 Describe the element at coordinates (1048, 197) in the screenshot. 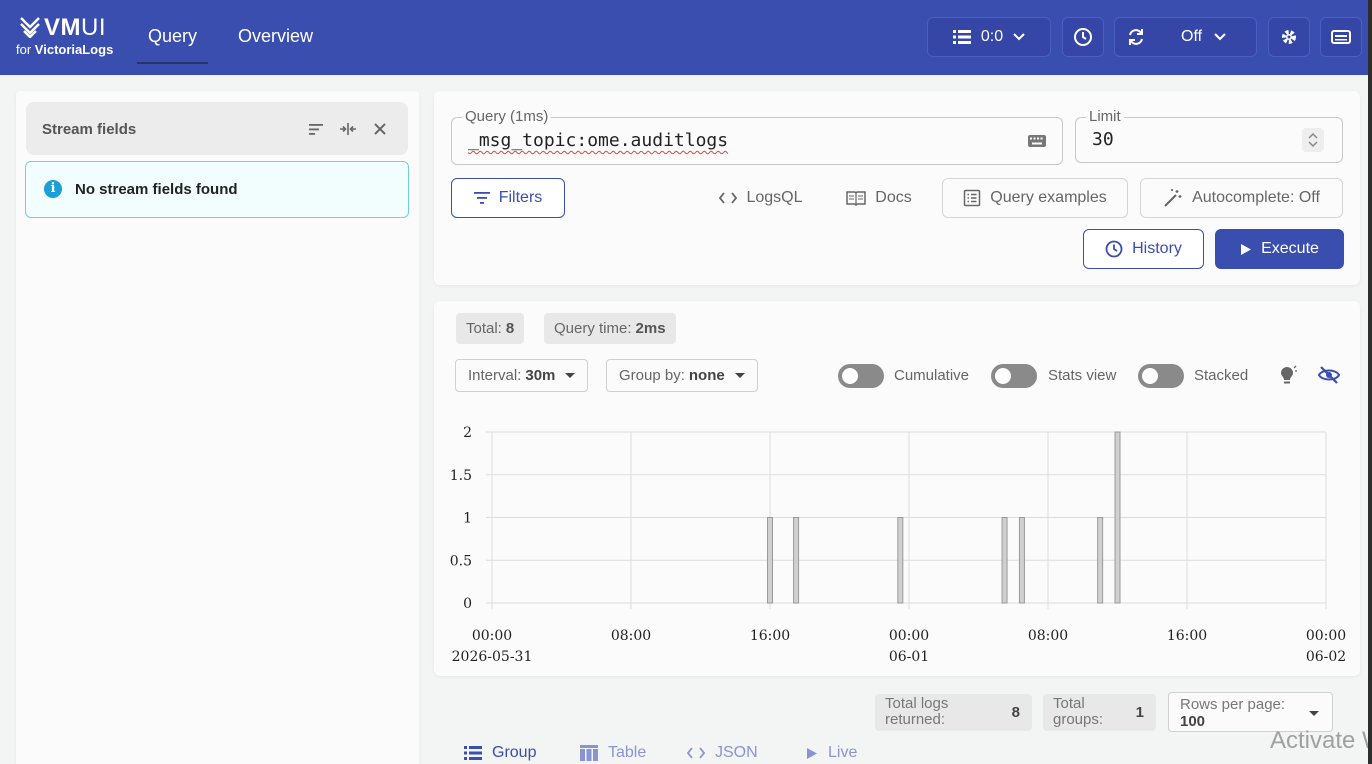

I see `query-examples-label: Query examples` at that location.